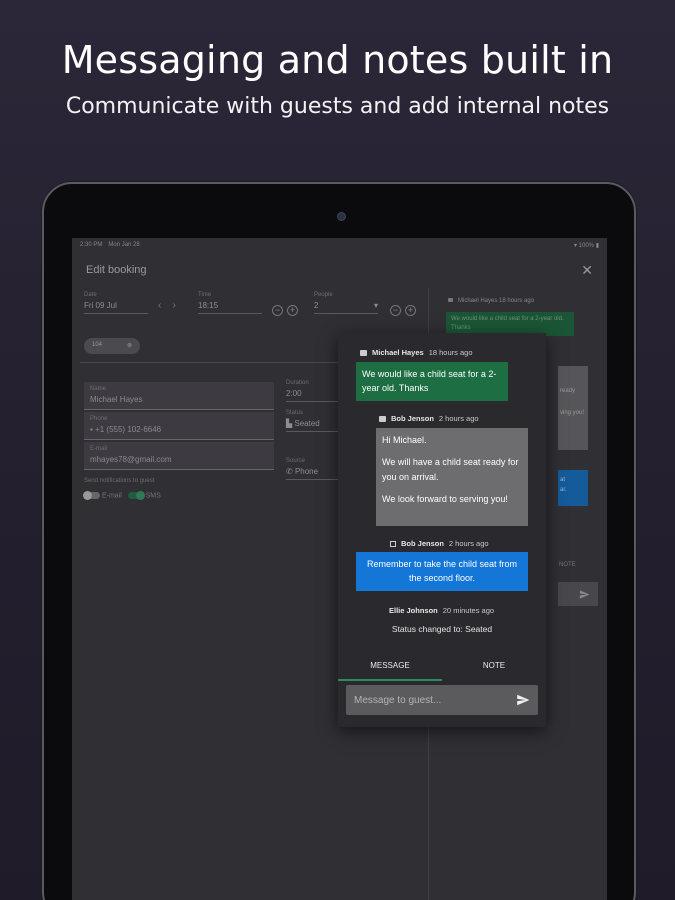  I want to click on time-field: Time 18:15, so click(230, 303).